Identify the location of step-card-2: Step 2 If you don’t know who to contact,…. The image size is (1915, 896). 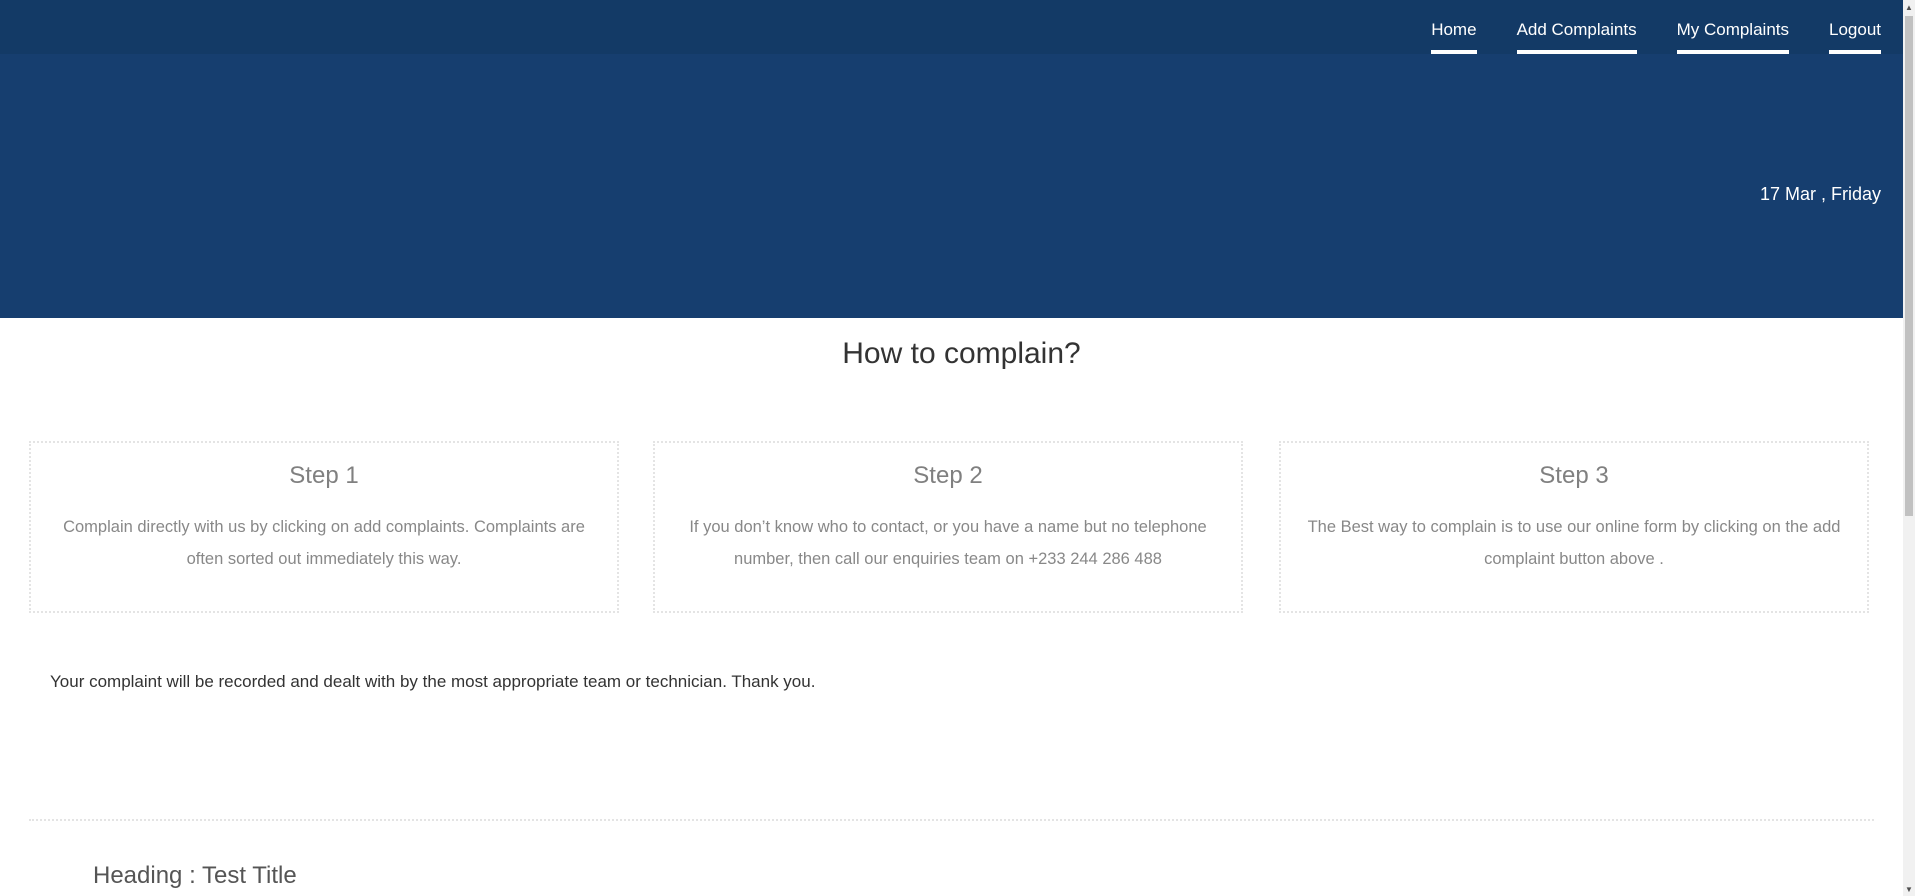
(948, 527).